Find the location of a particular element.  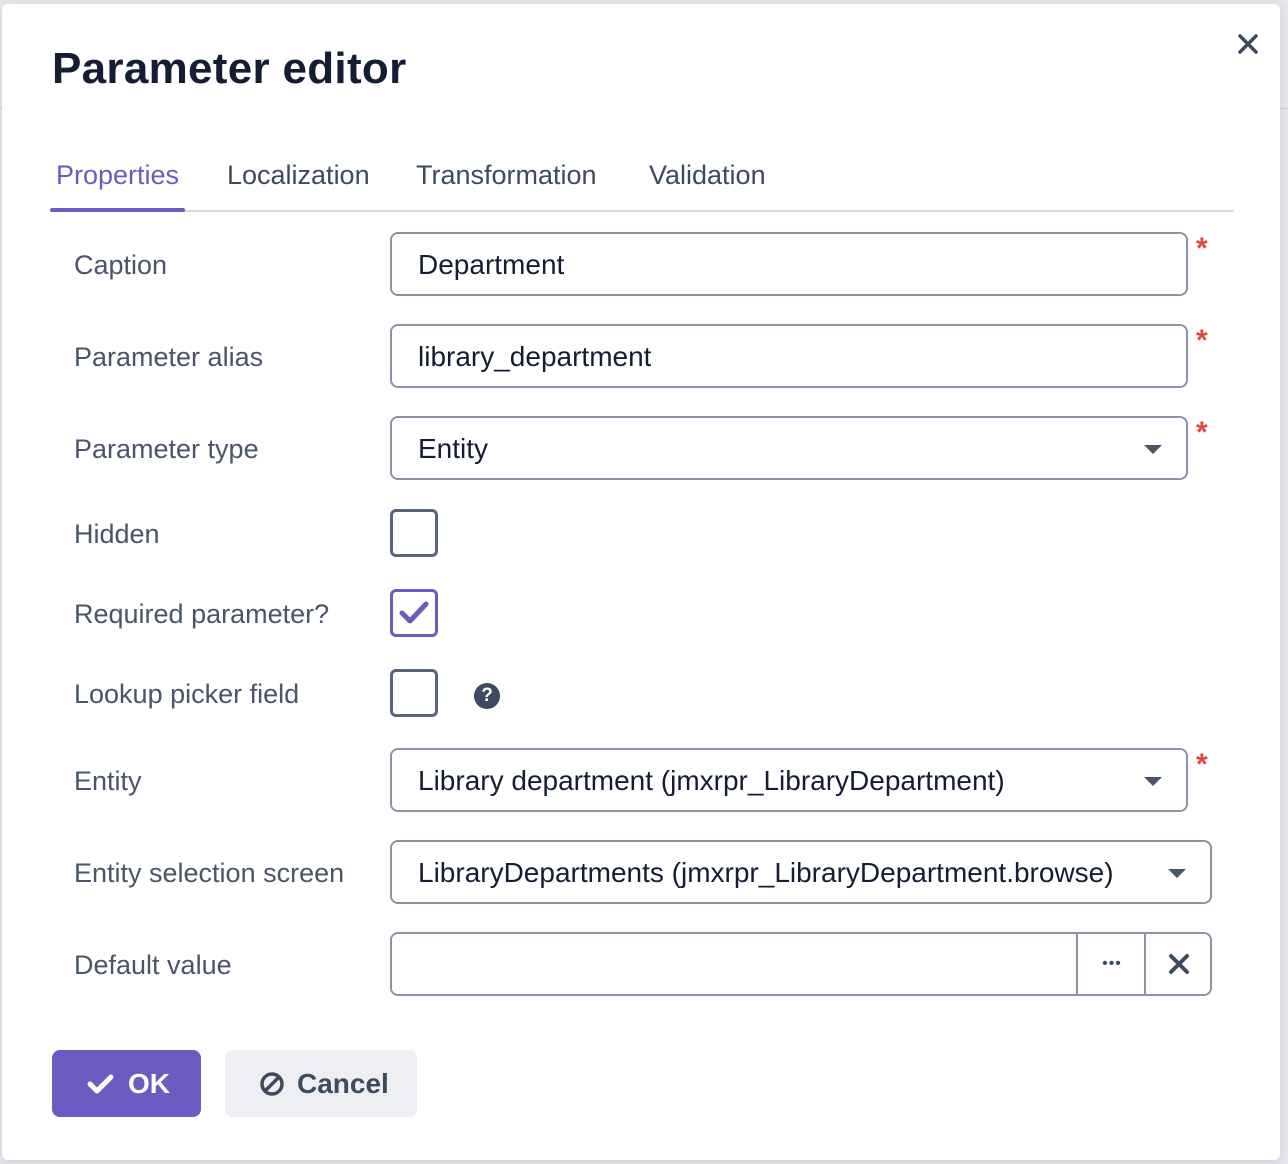

lookup-label: Lookup picker field is located at coordinates (187, 694).